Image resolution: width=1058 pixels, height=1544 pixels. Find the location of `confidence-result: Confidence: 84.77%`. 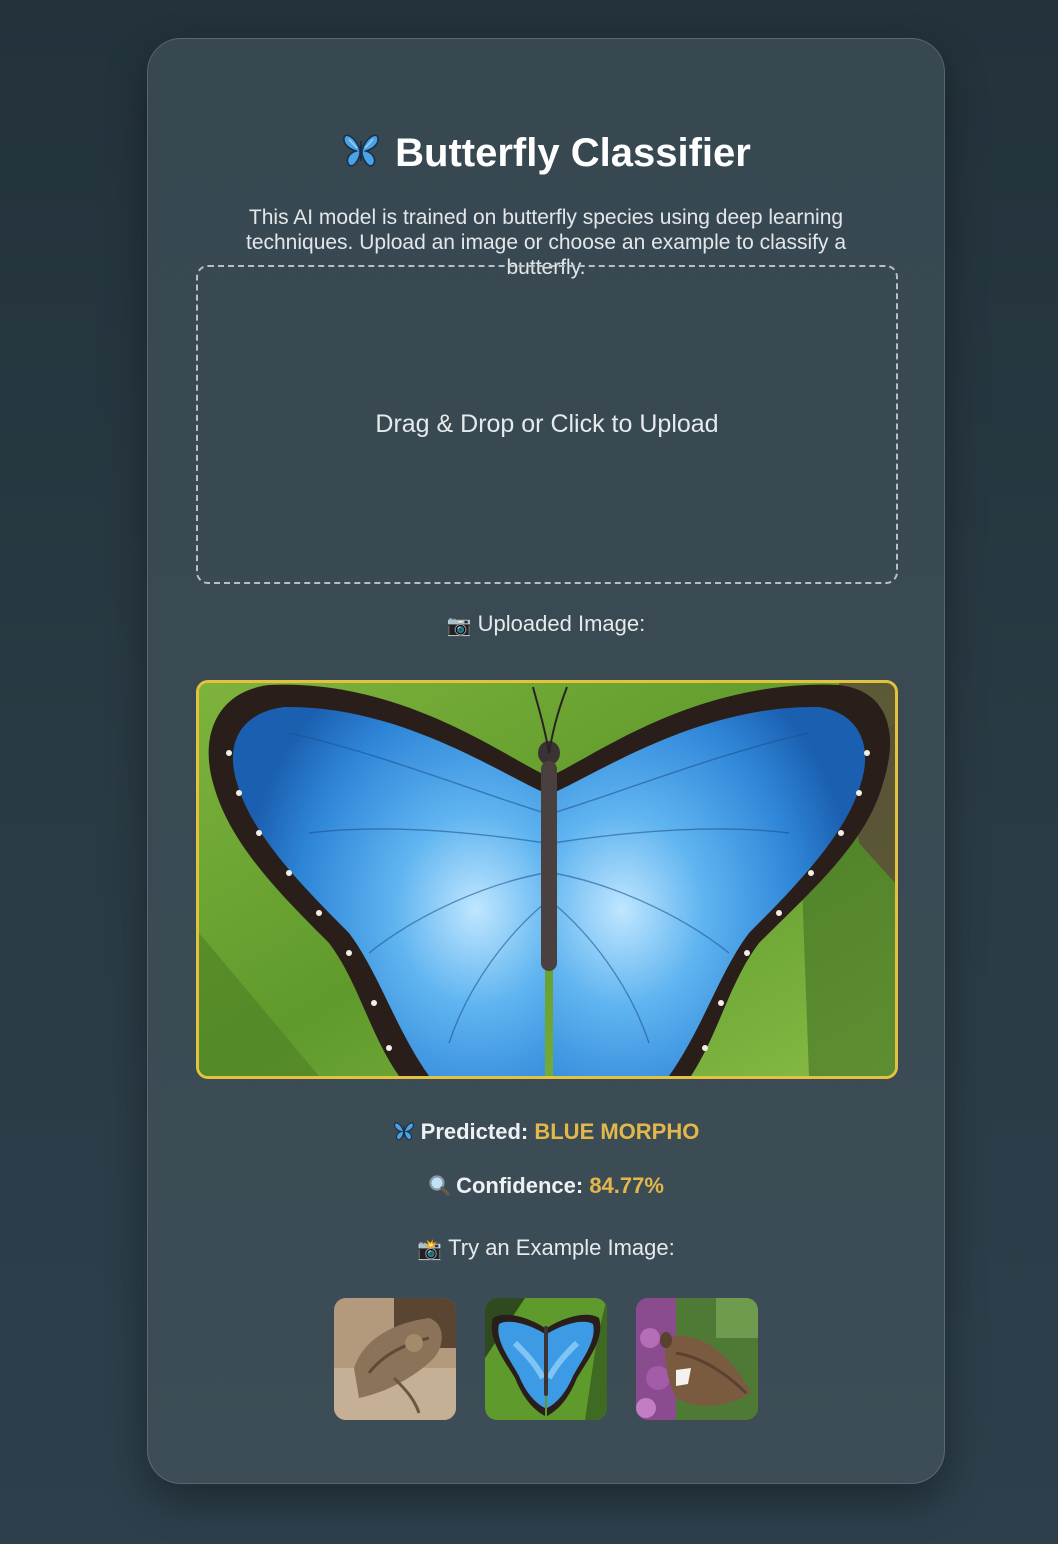

confidence-result: Confidence: 84.77% is located at coordinates (546, 1186).